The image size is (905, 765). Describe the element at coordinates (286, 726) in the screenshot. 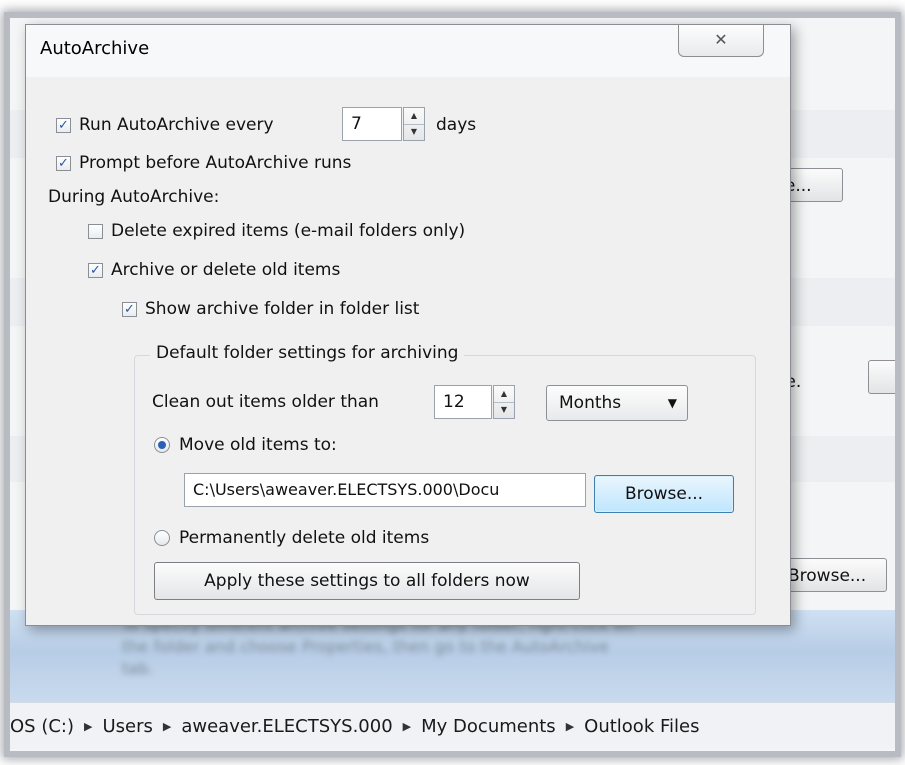

I see `breadcrumb-item: aweaver.ELECTSYS.000` at that location.